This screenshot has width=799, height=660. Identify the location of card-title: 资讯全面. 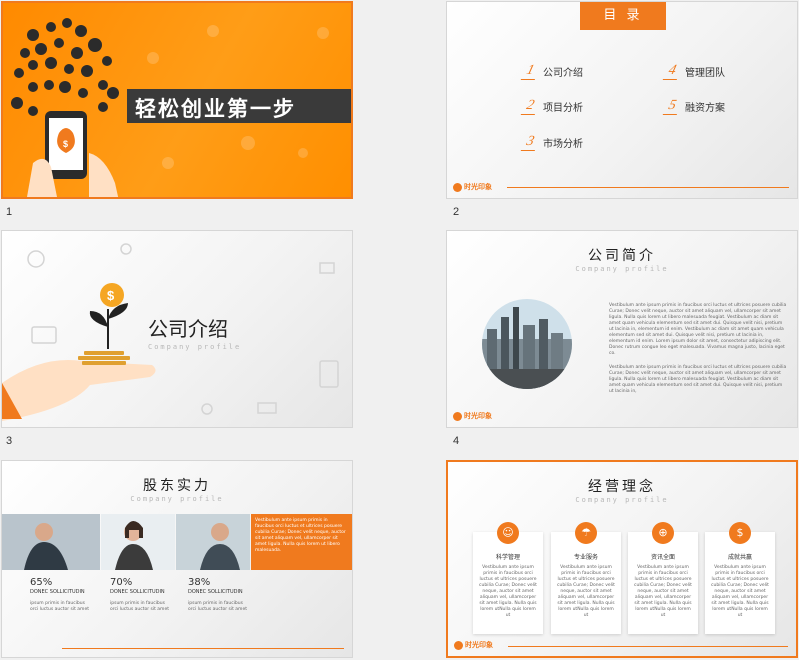
(662, 557).